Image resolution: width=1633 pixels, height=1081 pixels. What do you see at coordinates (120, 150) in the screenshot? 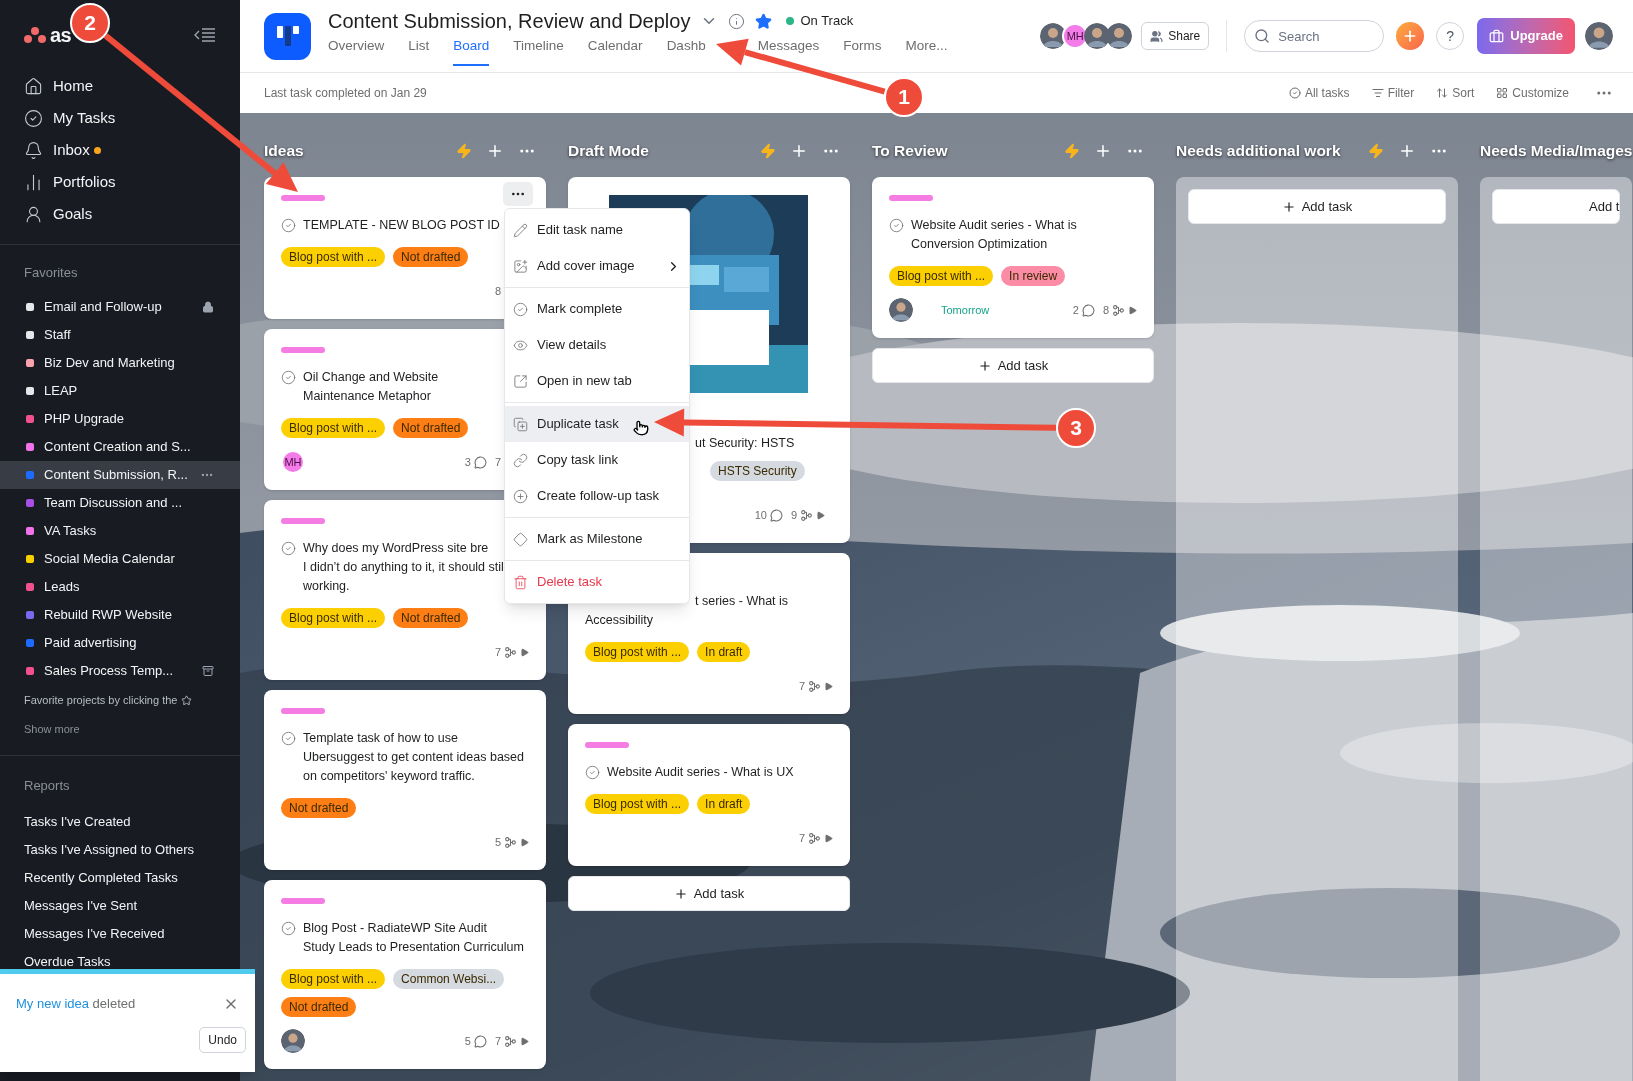
I see `nav-item: Inbox` at bounding box center [120, 150].